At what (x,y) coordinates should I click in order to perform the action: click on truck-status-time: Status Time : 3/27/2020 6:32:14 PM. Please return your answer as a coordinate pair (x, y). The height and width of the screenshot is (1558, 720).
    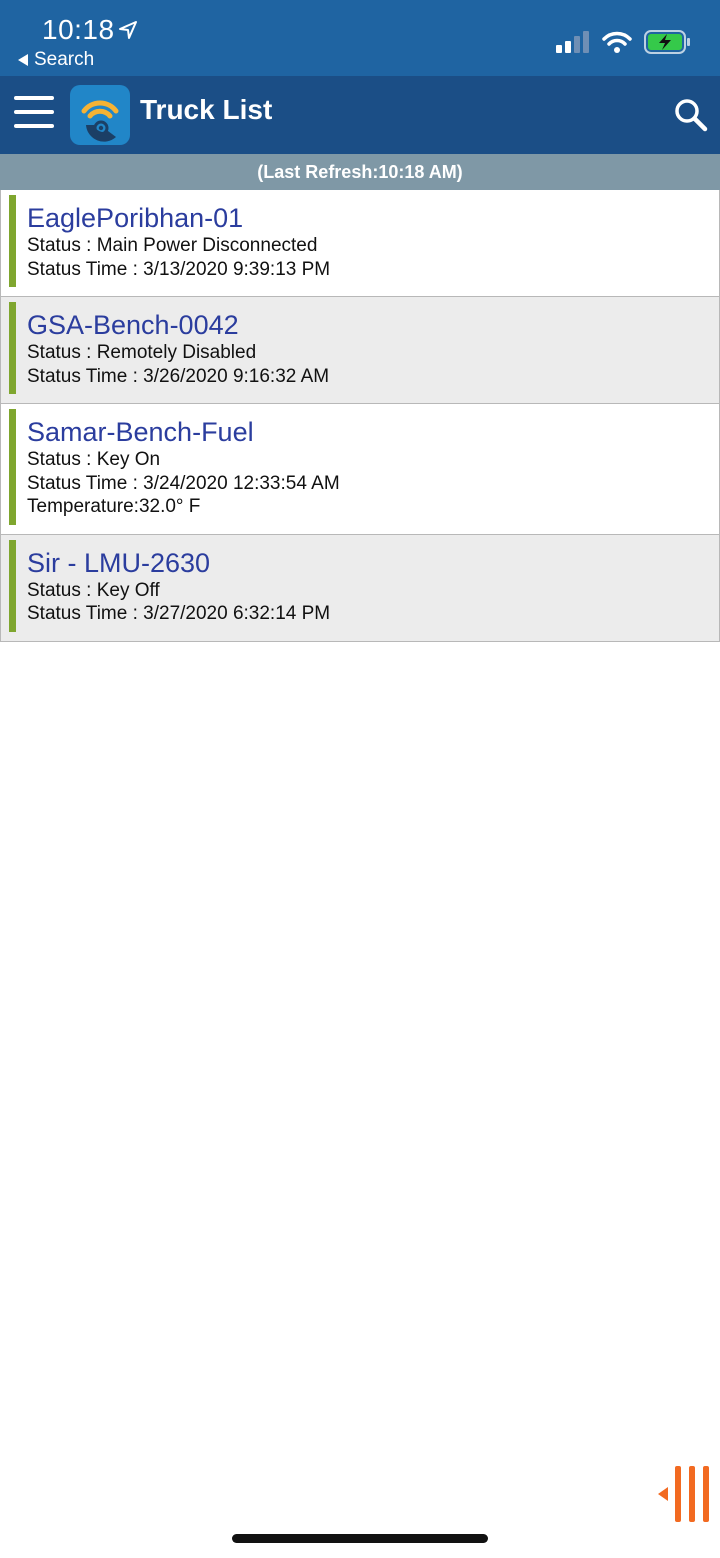
    Looking at the image, I should click on (179, 613).